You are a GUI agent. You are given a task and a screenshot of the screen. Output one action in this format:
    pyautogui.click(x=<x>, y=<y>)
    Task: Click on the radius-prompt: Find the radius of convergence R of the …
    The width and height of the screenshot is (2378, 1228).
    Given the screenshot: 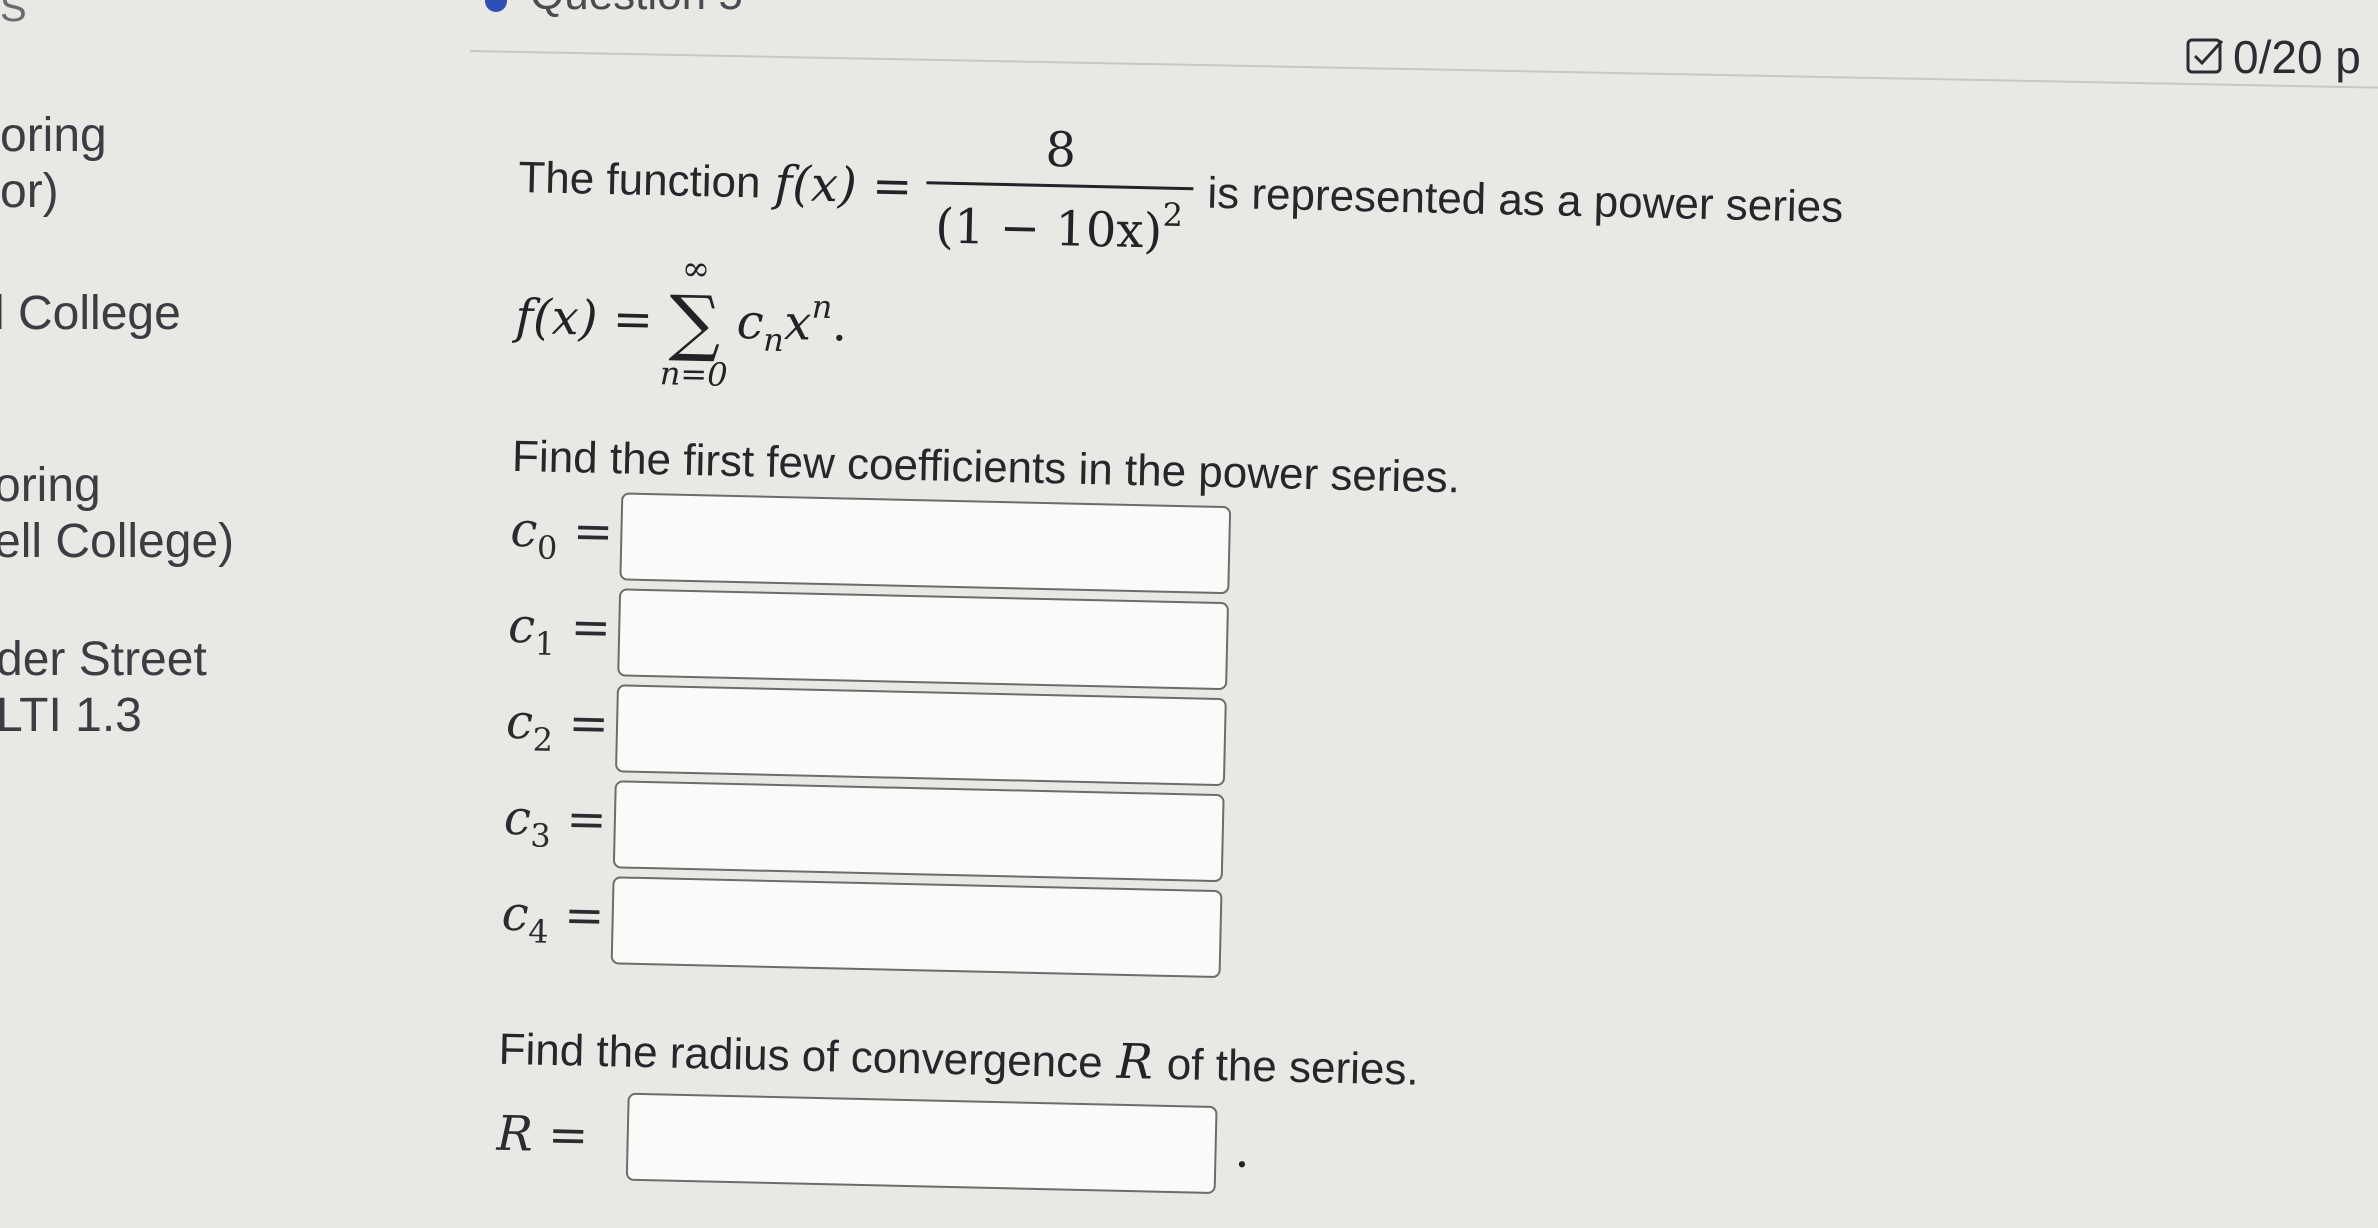 What is the action you would take?
    pyautogui.click(x=958, y=1058)
    